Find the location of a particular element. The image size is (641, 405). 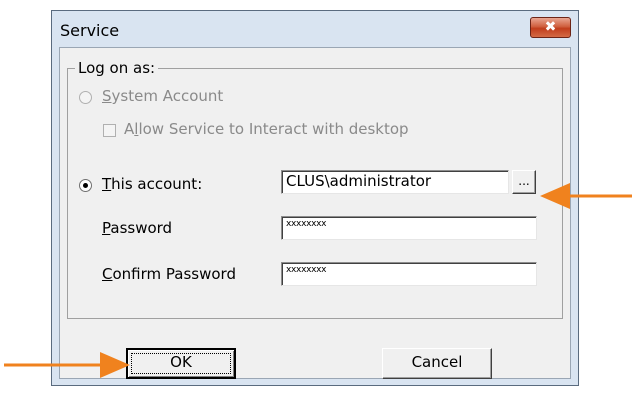

arrow-to-ok-button is located at coordinates (67, 365).